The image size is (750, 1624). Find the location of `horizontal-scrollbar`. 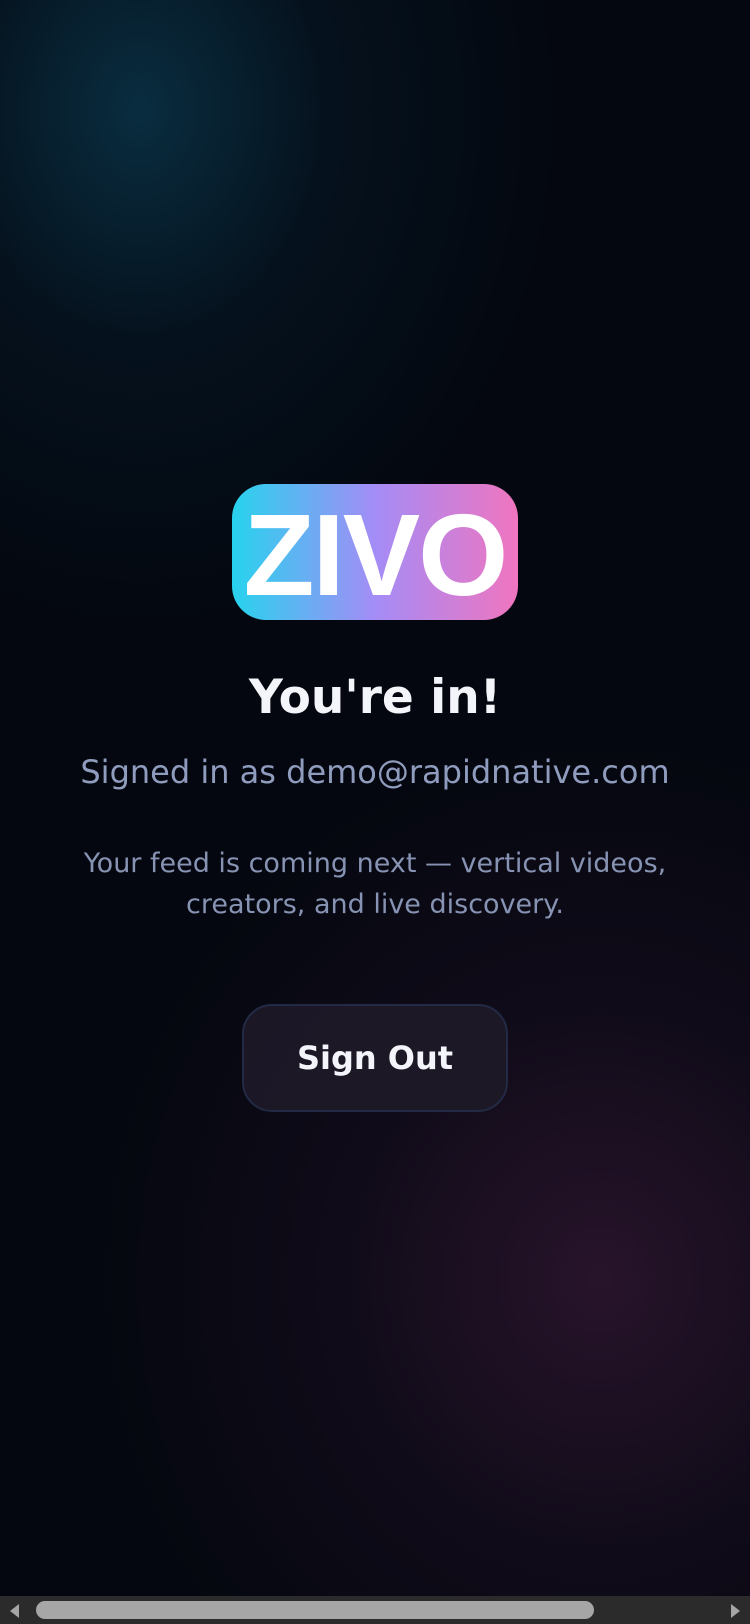

horizontal-scrollbar is located at coordinates (375, 1610).